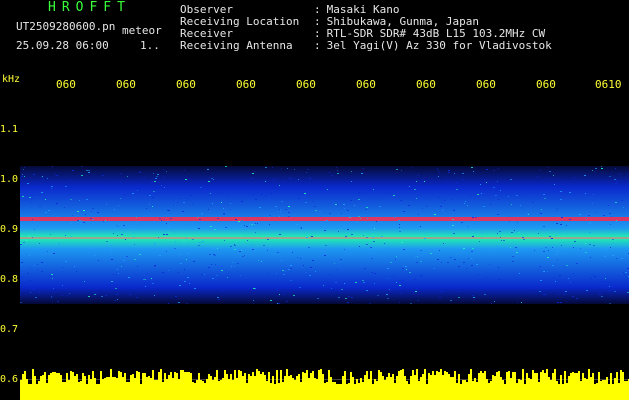 This screenshot has height=400, width=629. What do you see at coordinates (9, 279) in the screenshot?
I see `frequency-tick: 0.8` at bounding box center [9, 279].